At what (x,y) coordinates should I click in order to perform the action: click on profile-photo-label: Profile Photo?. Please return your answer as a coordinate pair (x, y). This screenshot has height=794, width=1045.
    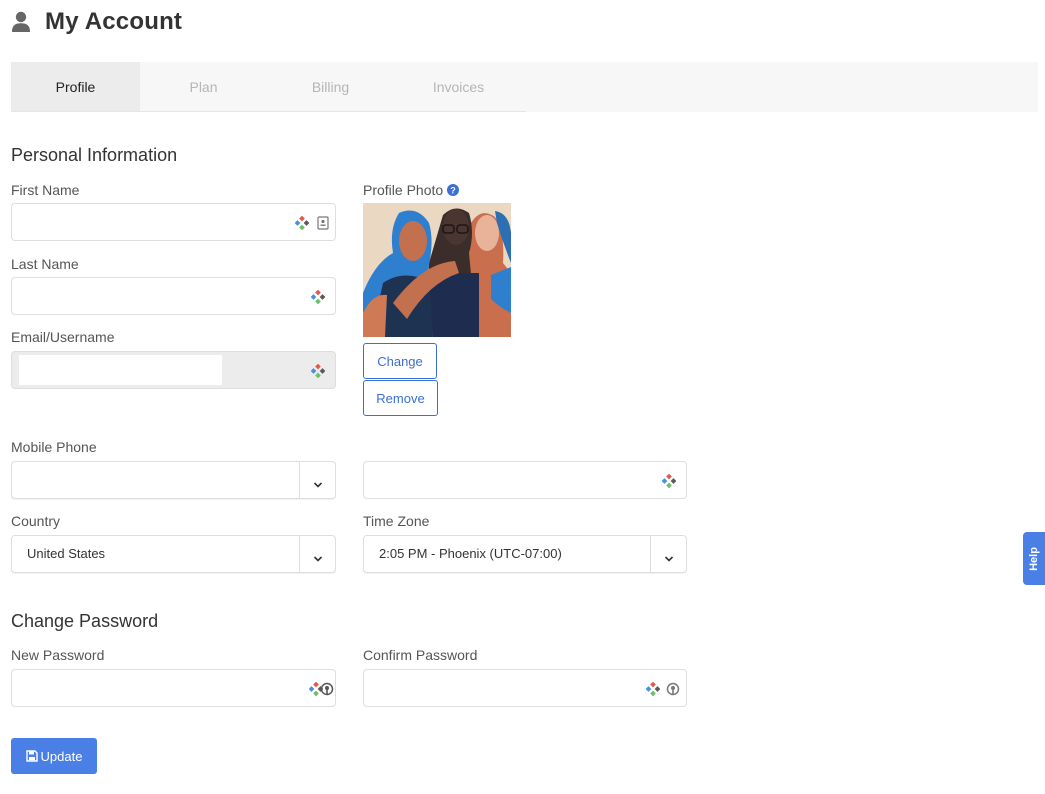
    Looking at the image, I should click on (411, 190).